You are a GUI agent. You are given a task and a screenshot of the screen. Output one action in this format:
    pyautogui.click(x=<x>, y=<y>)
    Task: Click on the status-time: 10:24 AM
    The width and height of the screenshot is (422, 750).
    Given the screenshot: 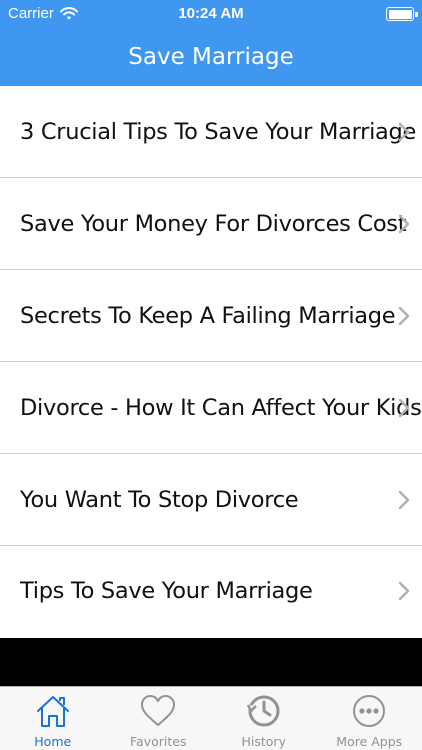 What is the action you would take?
    pyautogui.click(x=211, y=13)
    